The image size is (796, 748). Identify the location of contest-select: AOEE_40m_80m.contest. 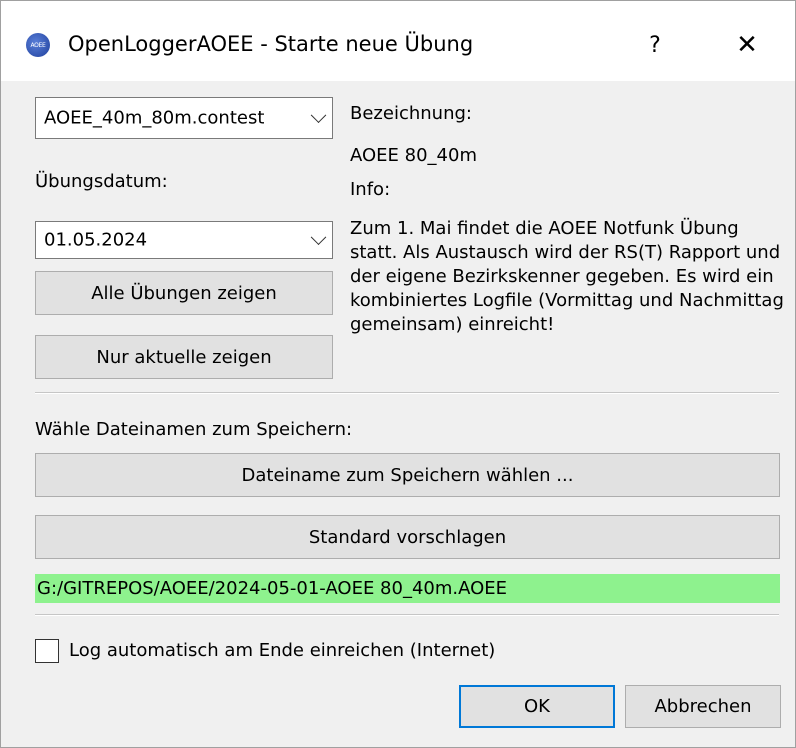
(184, 118).